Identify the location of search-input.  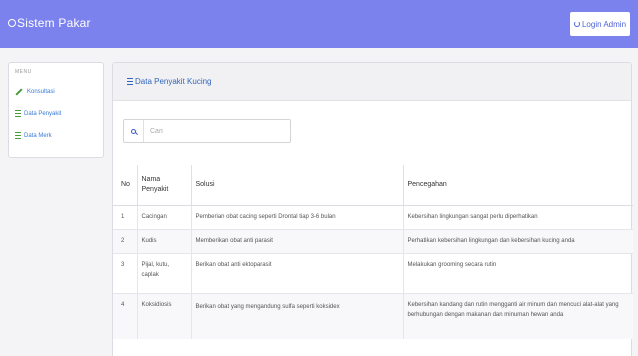
(214, 131).